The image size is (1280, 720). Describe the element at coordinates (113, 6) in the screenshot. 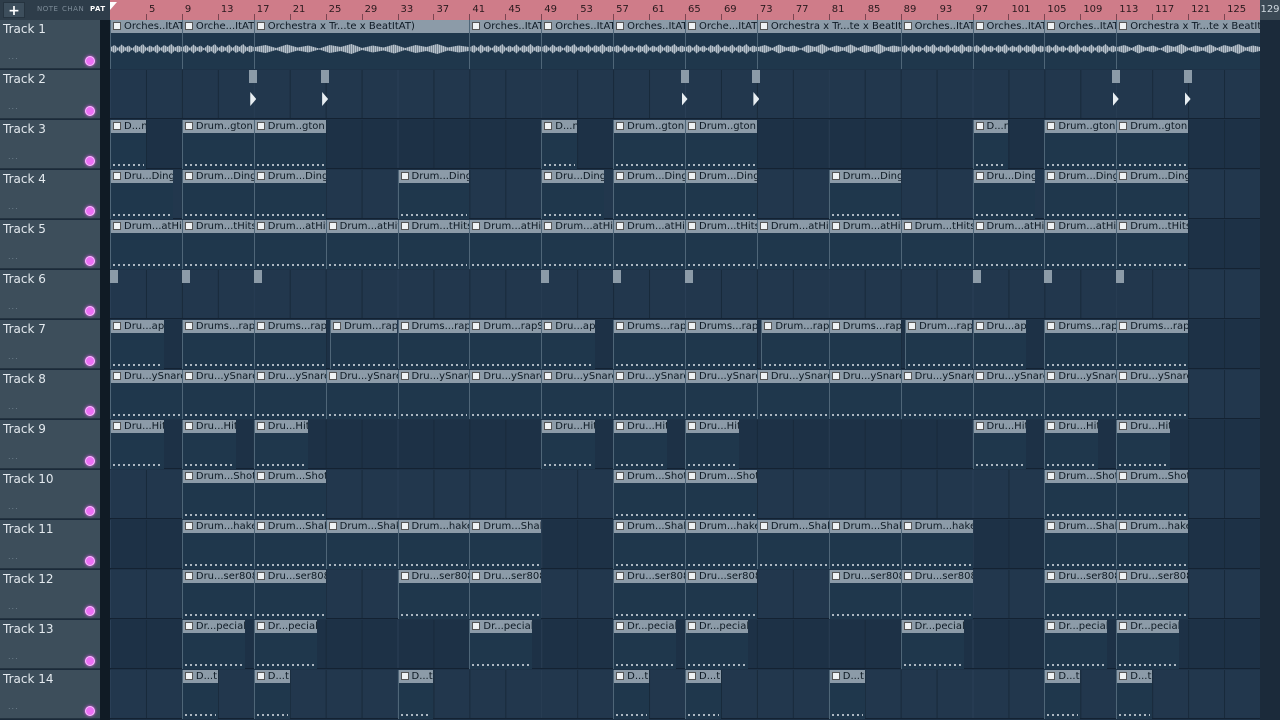

I see `playhead-marker` at that location.